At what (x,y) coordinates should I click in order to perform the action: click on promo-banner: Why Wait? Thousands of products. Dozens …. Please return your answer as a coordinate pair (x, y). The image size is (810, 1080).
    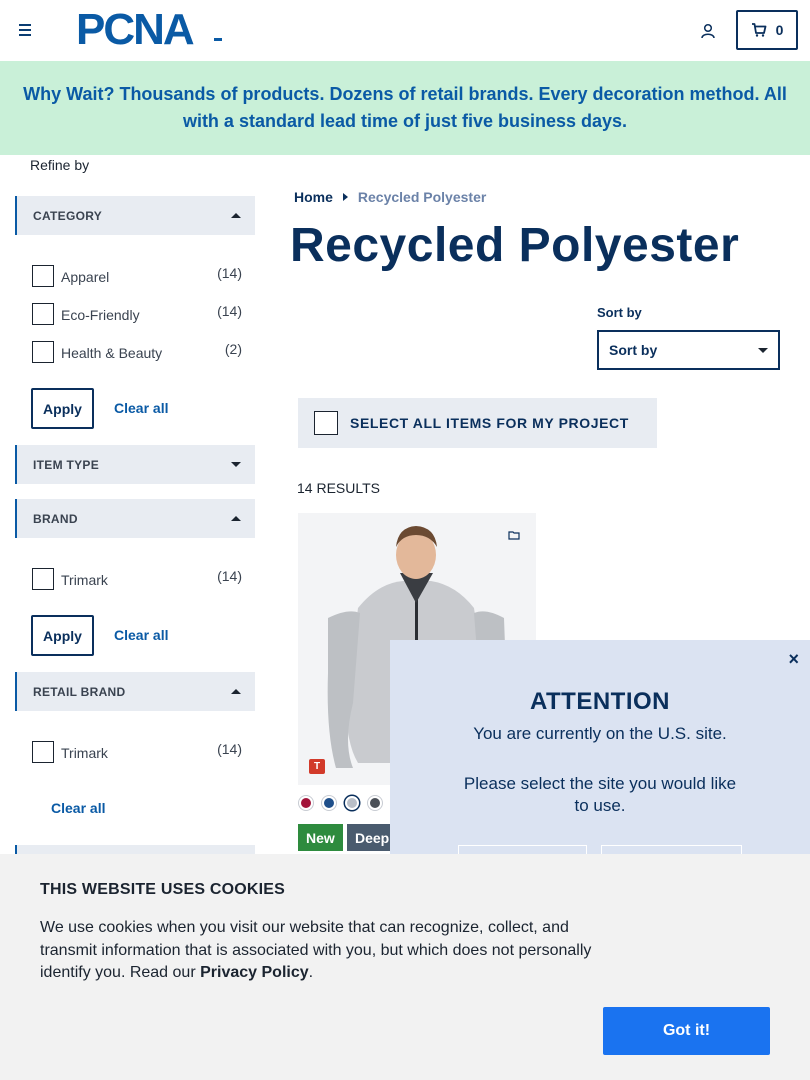
    Looking at the image, I should click on (405, 108).